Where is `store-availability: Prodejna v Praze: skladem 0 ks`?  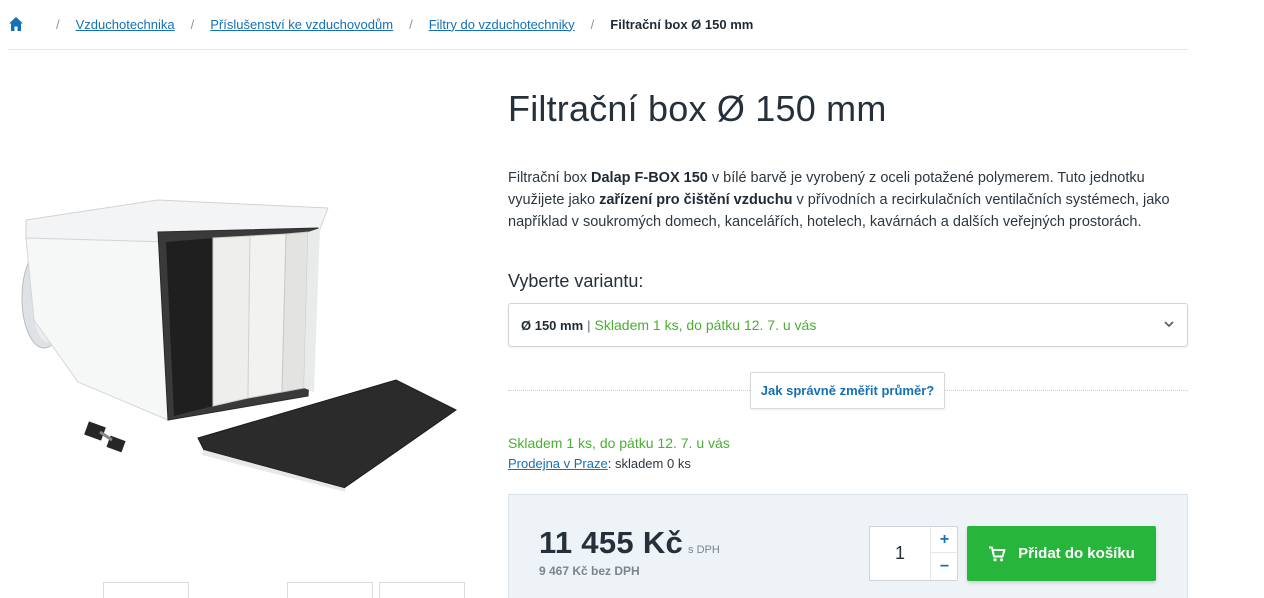 store-availability: Prodejna v Praze: skladem 0 ks is located at coordinates (599, 463).